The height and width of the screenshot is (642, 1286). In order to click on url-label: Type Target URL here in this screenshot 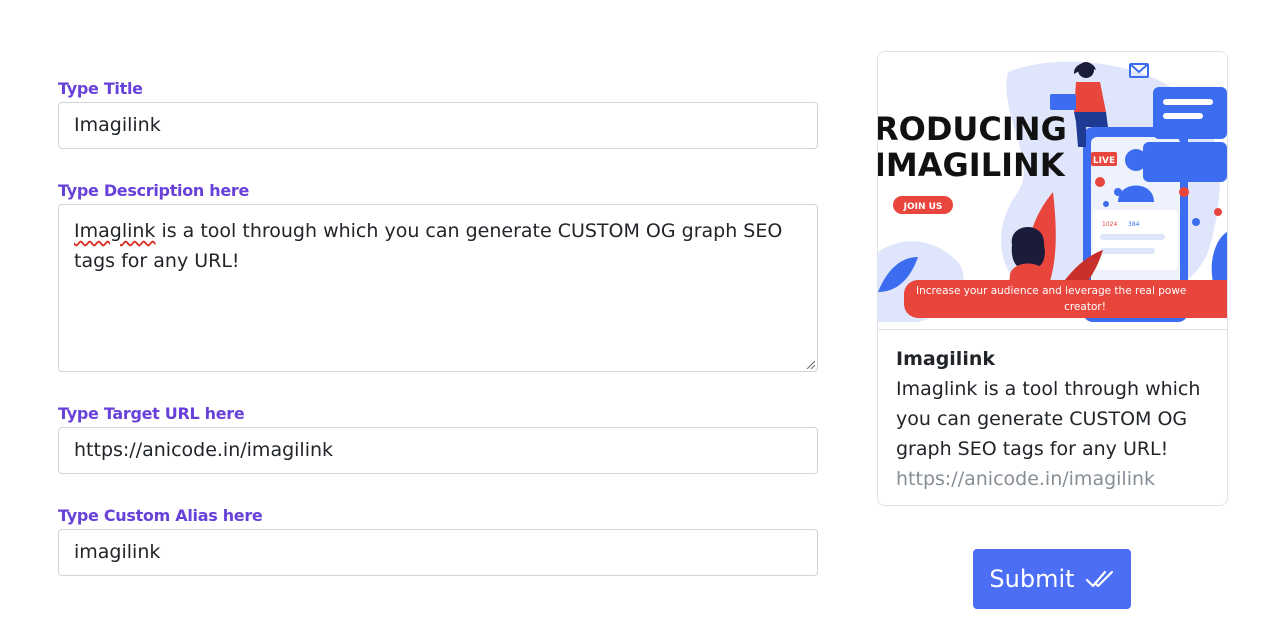, I will do `click(151, 413)`.